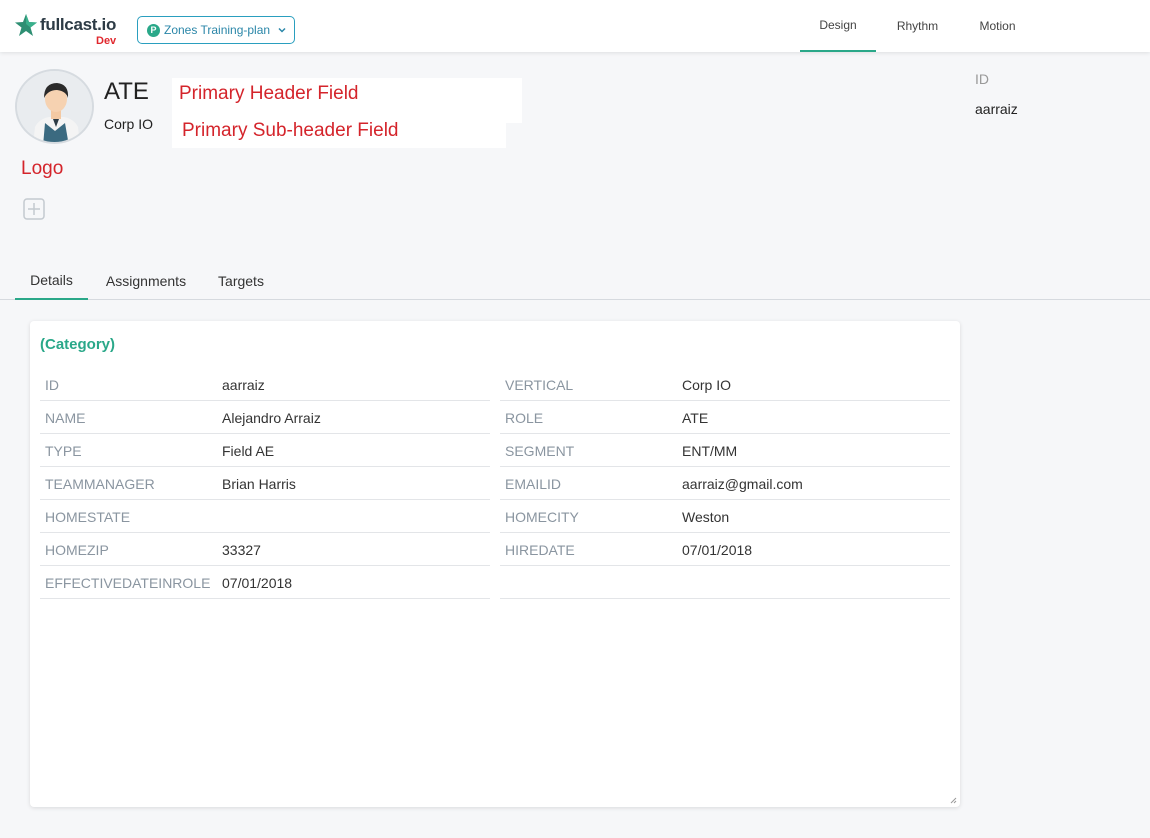 The width and height of the screenshot is (1150, 838). What do you see at coordinates (65, 418) in the screenshot?
I see `field-label: NAME` at bounding box center [65, 418].